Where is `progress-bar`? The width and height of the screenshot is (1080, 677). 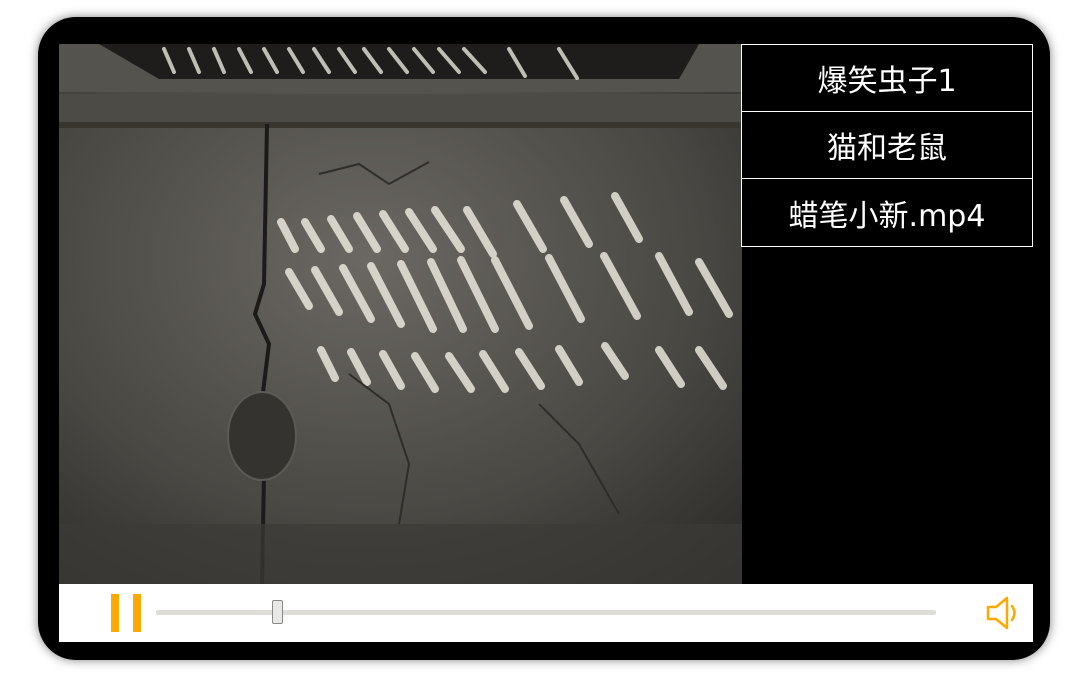
progress-bar is located at coordinates (546, 612).